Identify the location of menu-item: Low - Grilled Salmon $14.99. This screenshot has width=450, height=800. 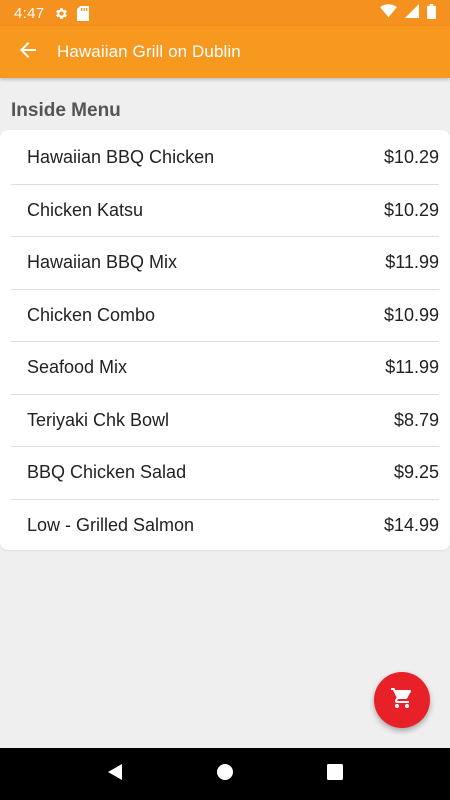
(225, 526).